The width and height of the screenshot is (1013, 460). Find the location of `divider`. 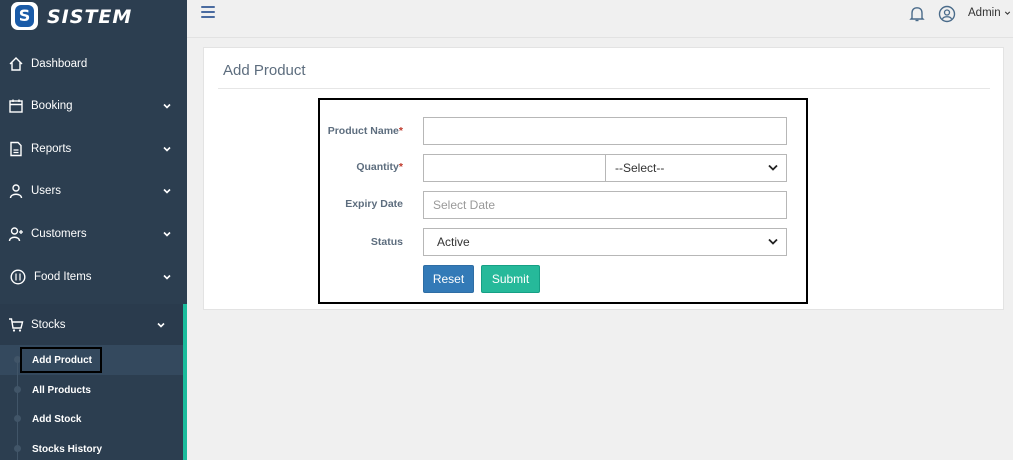

divider is located at coordinates (604, 88).